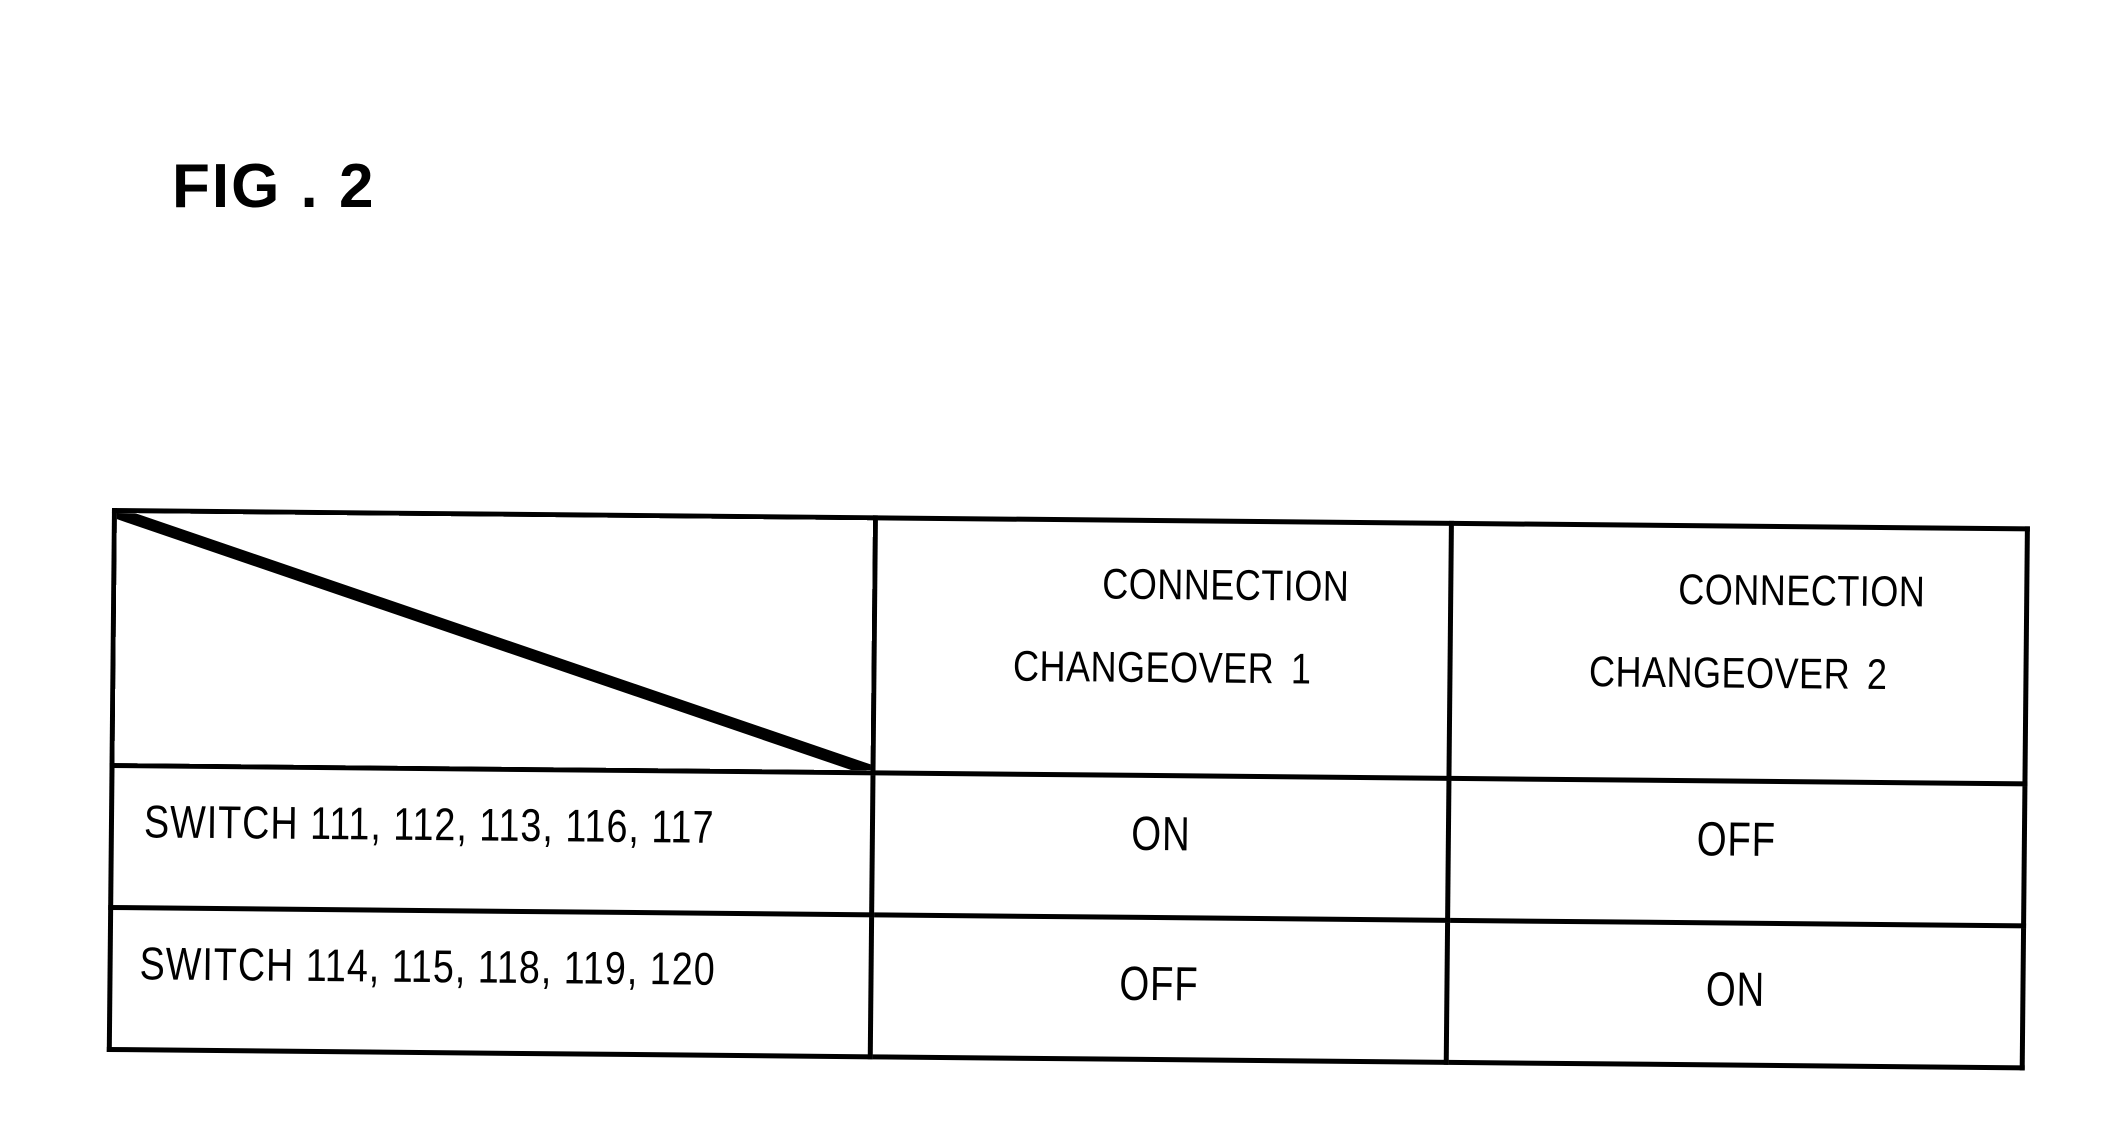  I want to click on row-1-changeover-1-state: ON, so click(1160, 847).